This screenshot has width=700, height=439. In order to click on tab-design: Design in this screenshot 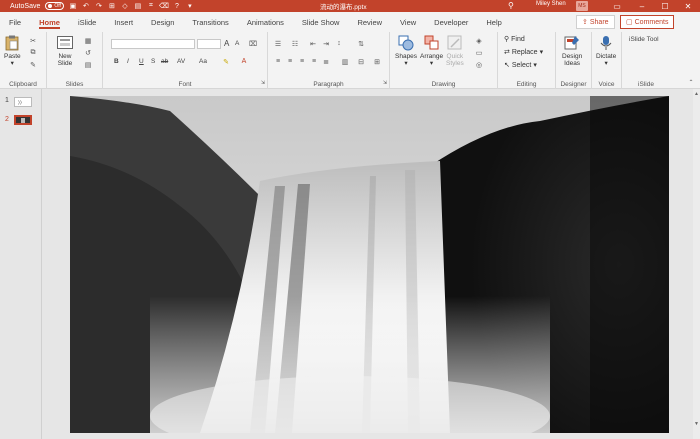, I will do `click(162, 22)`.